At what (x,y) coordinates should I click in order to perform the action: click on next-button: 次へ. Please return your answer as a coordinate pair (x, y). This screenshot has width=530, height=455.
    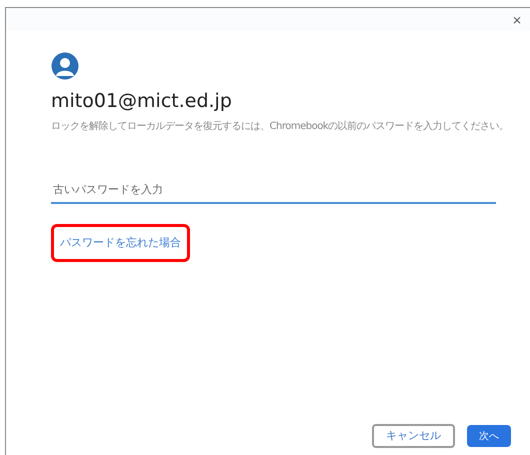
    Looking at the image, I should click on (489, 436).